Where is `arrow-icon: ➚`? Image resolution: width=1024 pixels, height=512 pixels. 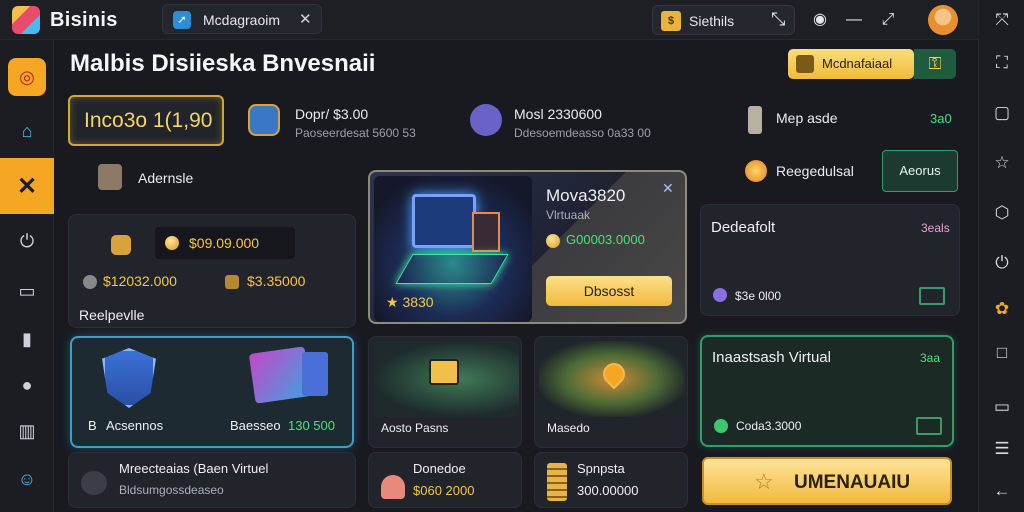
arrow-icon: ➚ is located at coordinates (182, 20).